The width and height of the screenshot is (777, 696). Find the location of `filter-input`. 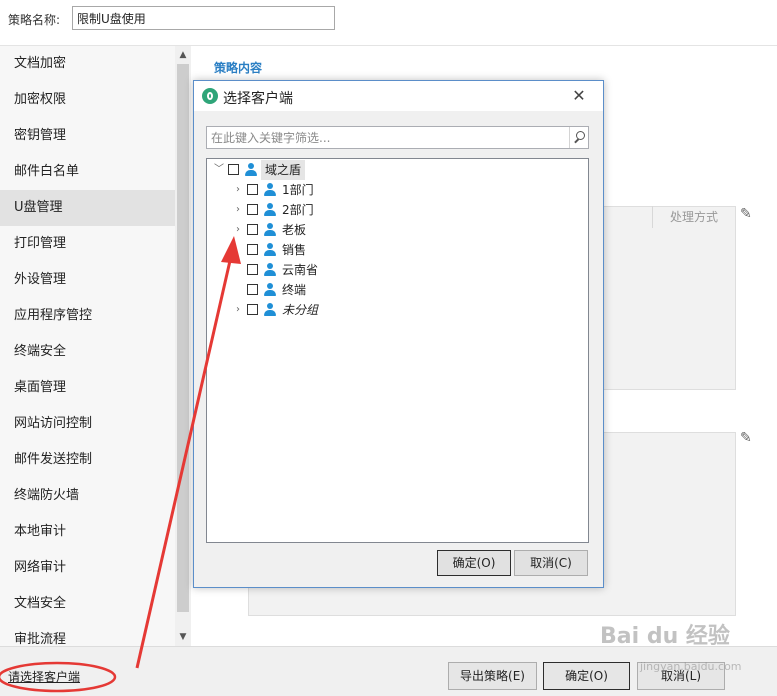

filter-input is located at coordinates (391, 137).